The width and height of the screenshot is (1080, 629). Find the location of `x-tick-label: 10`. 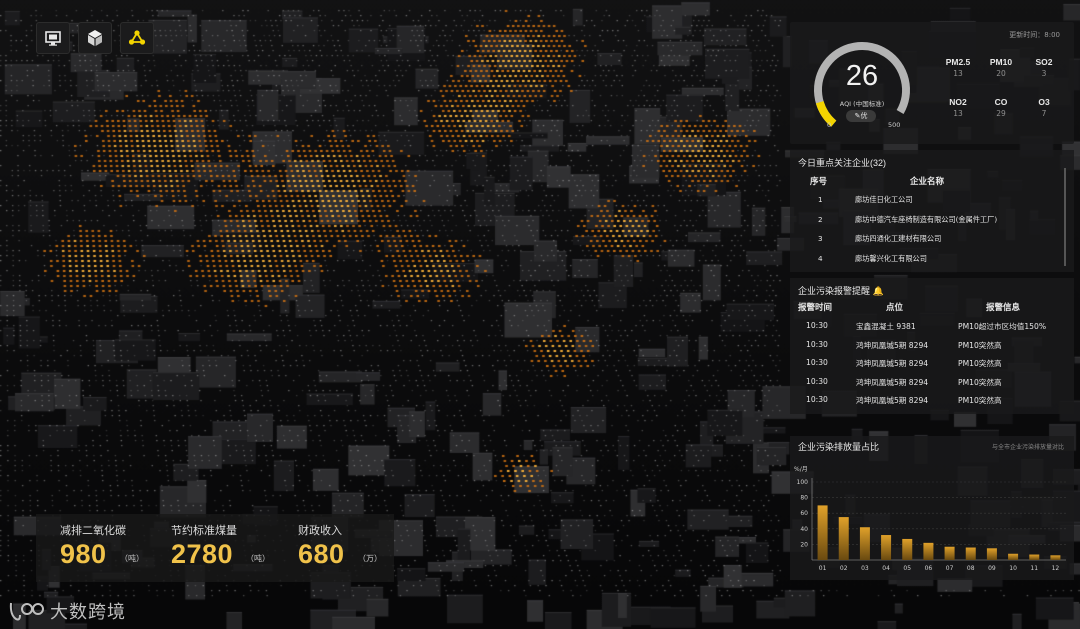

x-tick-label: 10 is located at coordinates (1013, 568).